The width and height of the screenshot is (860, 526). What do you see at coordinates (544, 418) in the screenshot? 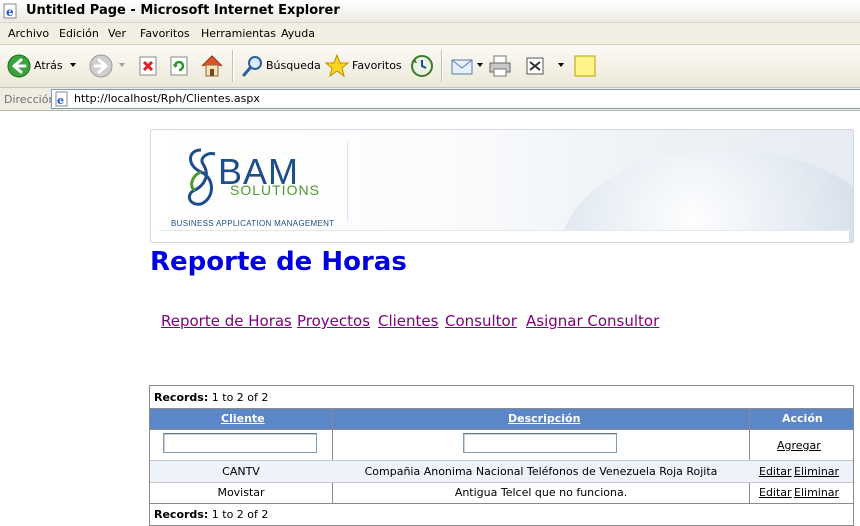
I see `header-descripcion: Descripción` at bounding box center [544, 418].